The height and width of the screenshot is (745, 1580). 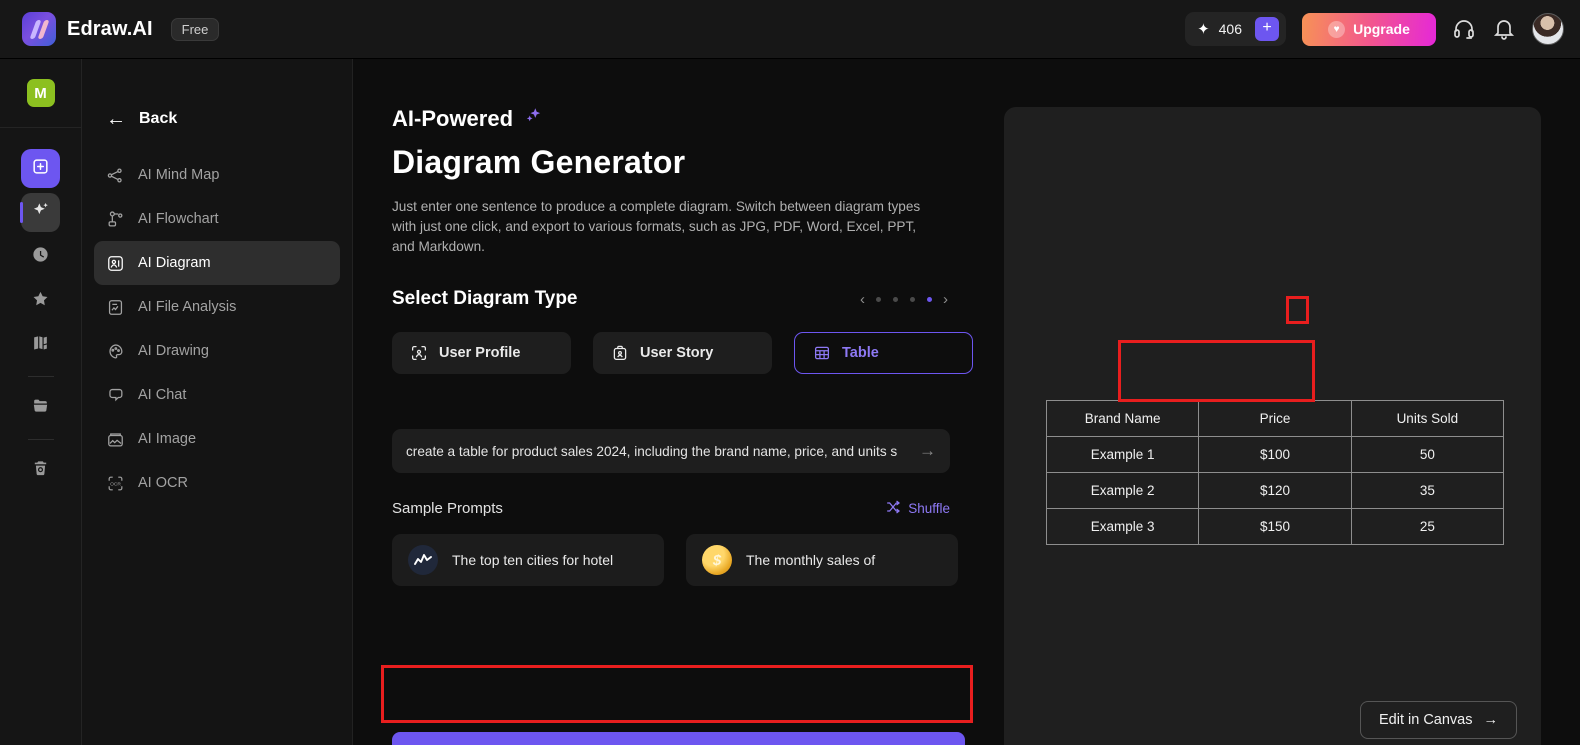 What do you see at coordinates (217, 263) in the screenshot?
I see `sidebar-item-ai-diagram: AI Diagram` at bounding box center [217, 263].